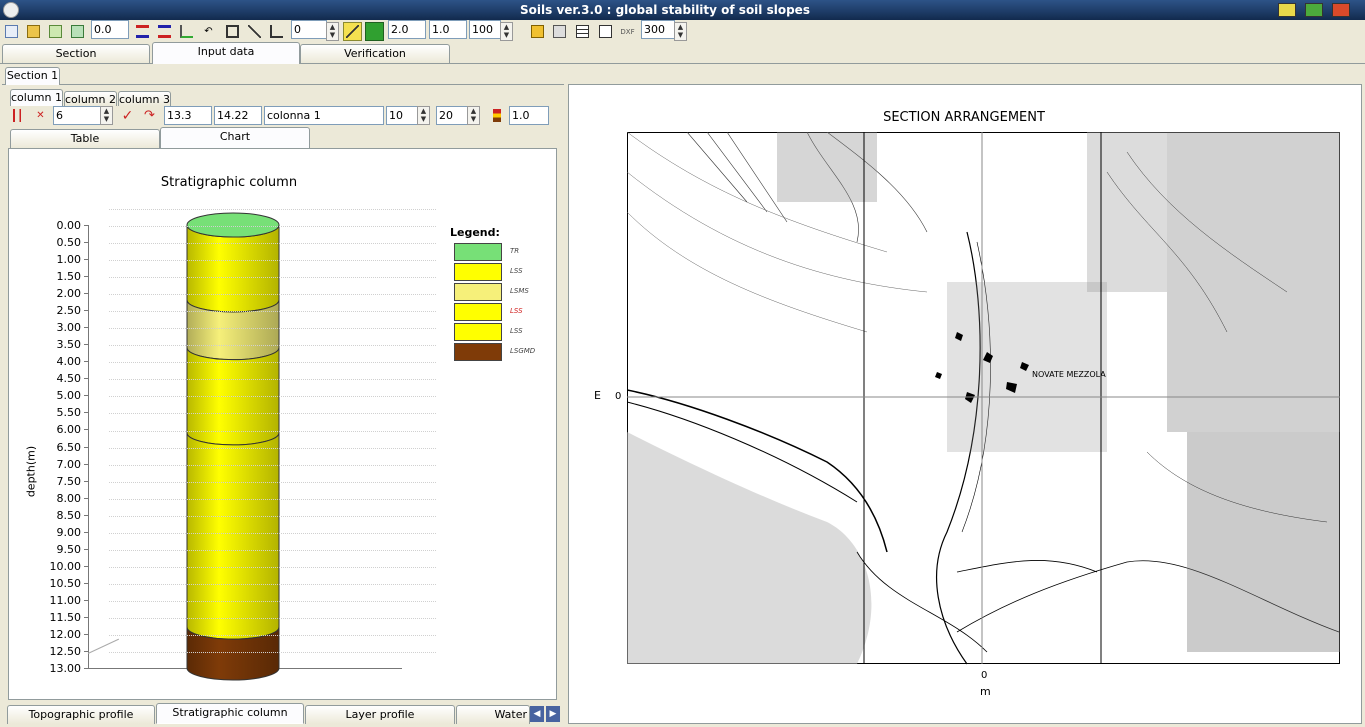 Image resolution: width=1365 pixels, height=727 pixels. I want to click on add-point-icon, so click(186, 31).